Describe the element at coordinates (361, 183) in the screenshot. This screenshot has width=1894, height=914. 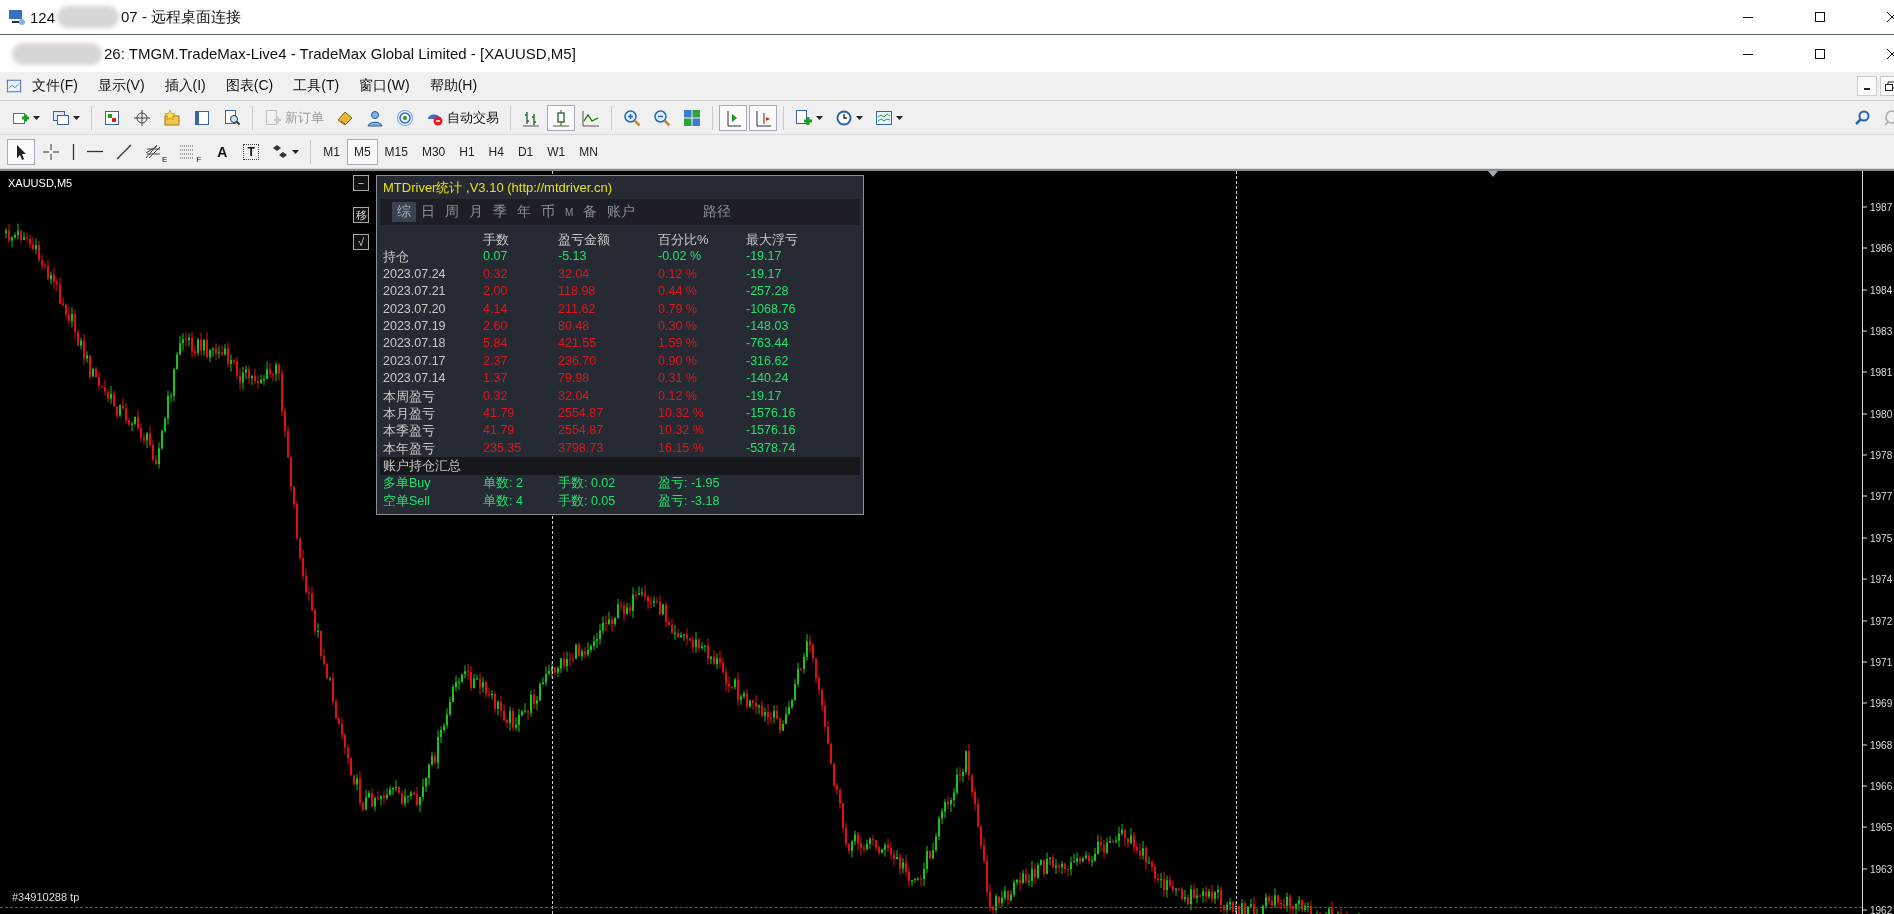
I see `panel-side-button: −` at that location.